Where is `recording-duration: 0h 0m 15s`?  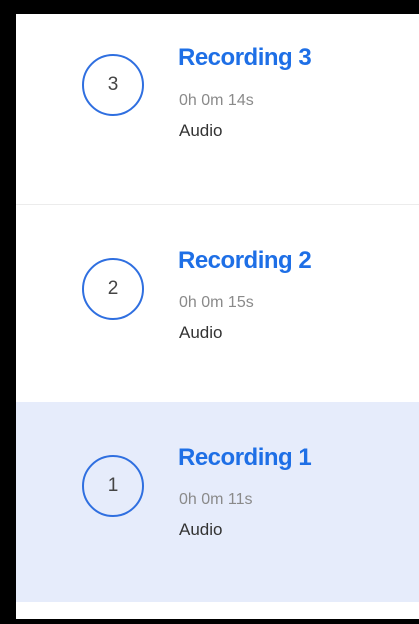 recording-duration: 0h 0m 15s is located at coordinates (216, 302).